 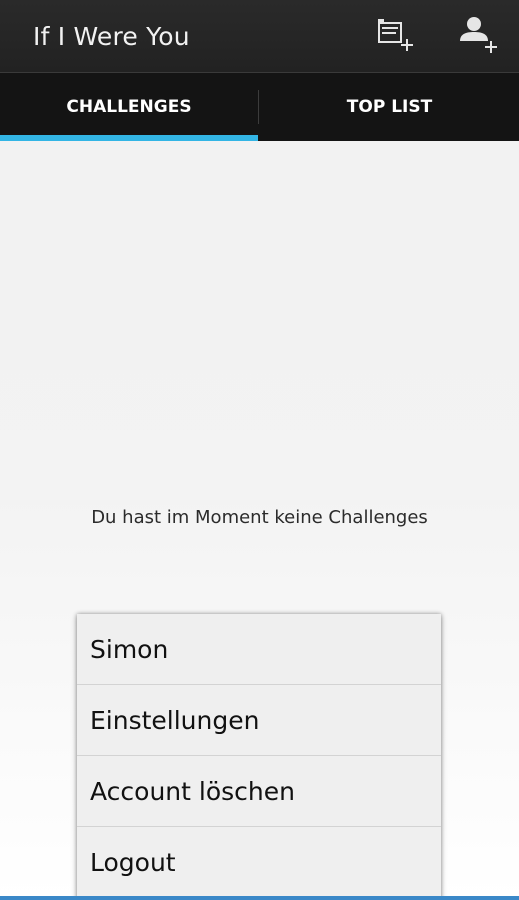 What do you see at coordinates (111, 36) in the screenshot?
I see `app-title: If I Were You` at bounding box center [111, 36].